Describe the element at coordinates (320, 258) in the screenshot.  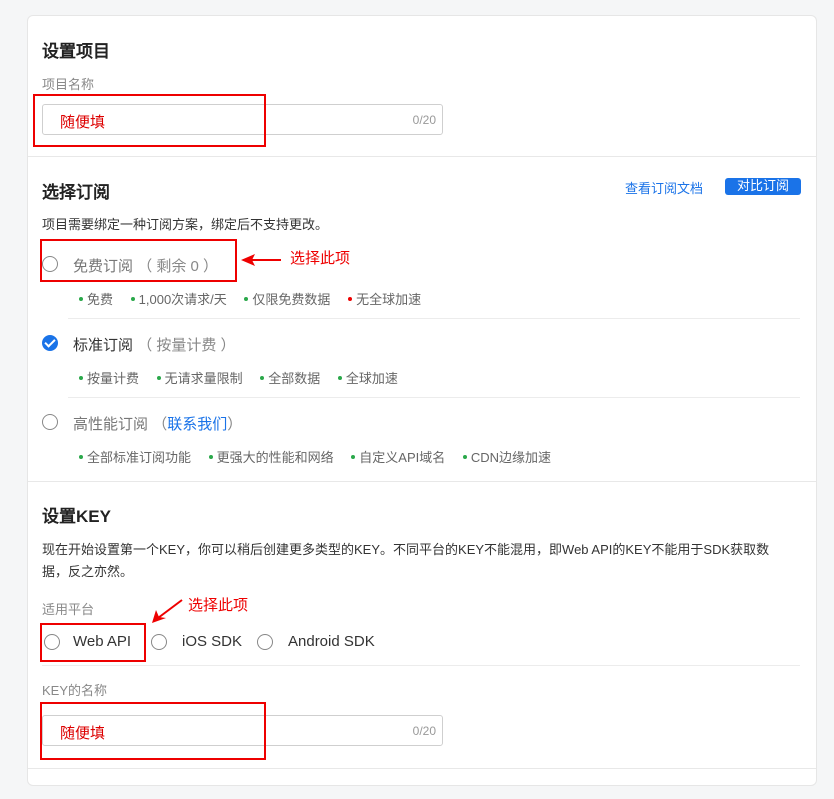
I see `annotation-text-plan: 选择此项` at that location.